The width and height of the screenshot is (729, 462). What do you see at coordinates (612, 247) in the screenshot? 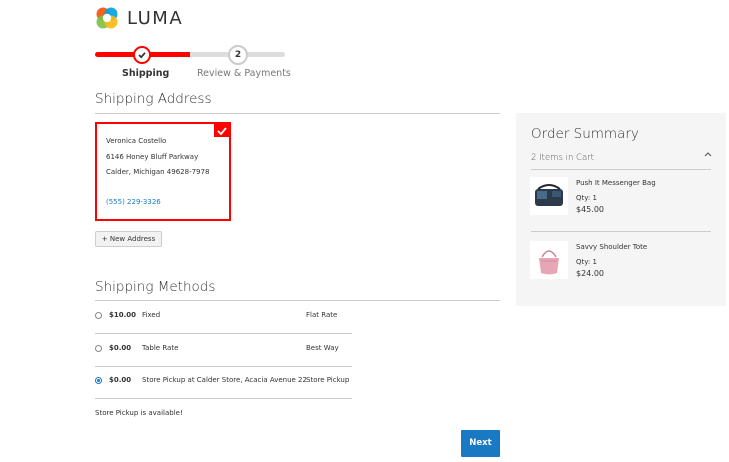
I see `cart-item-name: Savvy Shoulder Tote` at bounding box center [612, 247].